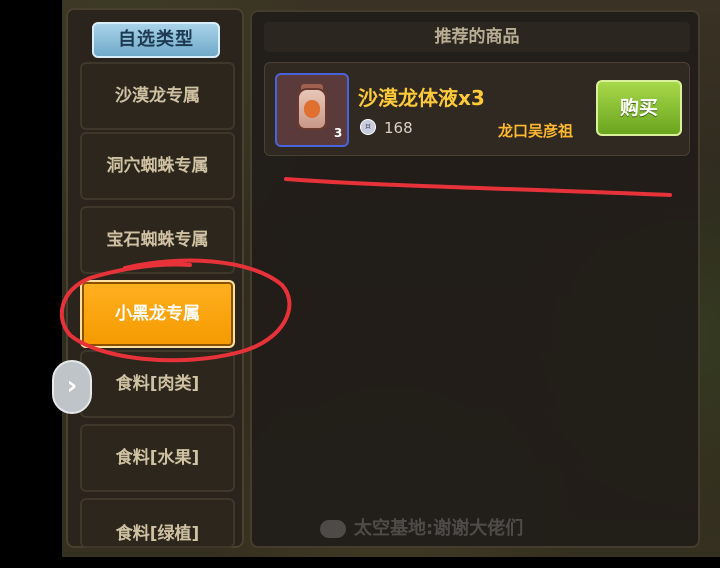 The image size is (720, 568). Describe the element at coordinates (175, 310) in the screenshot. I see `red-circle-stroke` at that location.